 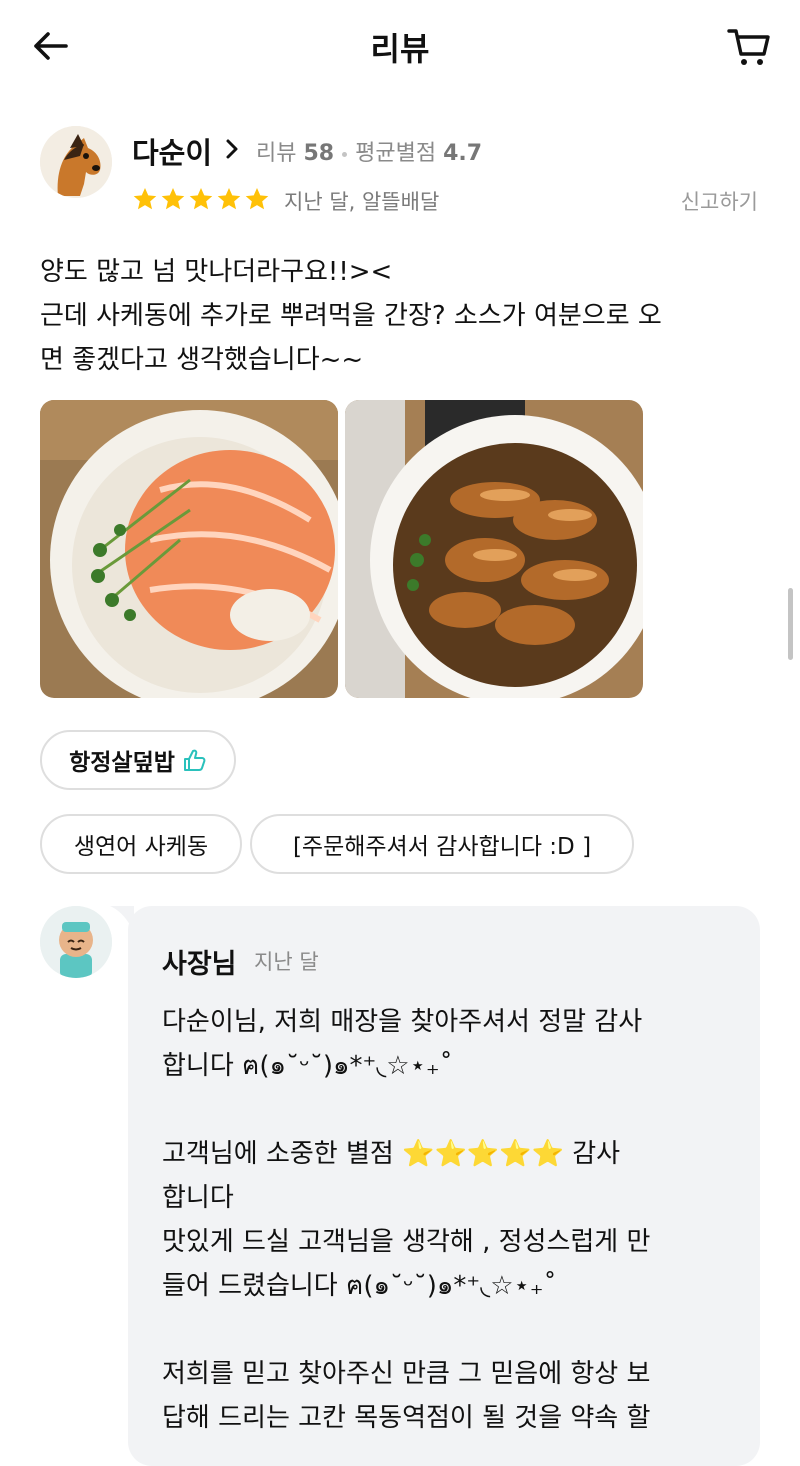 What do you see at coordinates (359, 1286) in the screenshot?
I see `reply-line: 들어 드렸습니다 ฅ(๑˘ᵕ˘)๑*⁺◟☆⋆₊˚` at bounding box center [359, 1286].